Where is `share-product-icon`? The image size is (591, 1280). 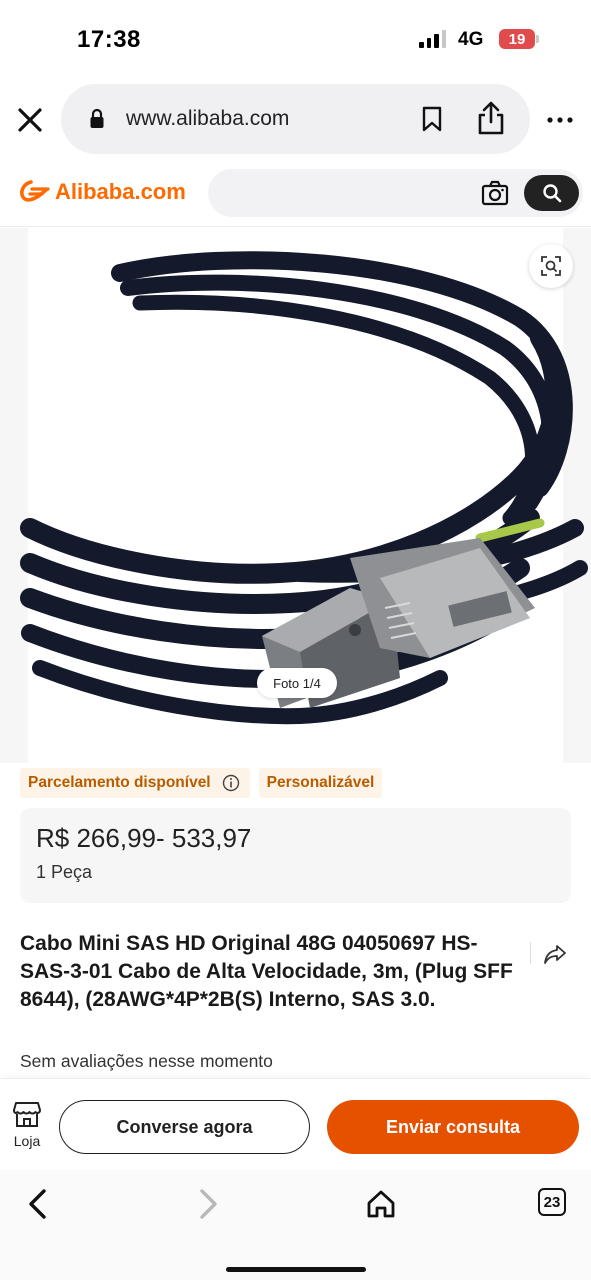 share-product-icon is located at coordinates (555, 954).